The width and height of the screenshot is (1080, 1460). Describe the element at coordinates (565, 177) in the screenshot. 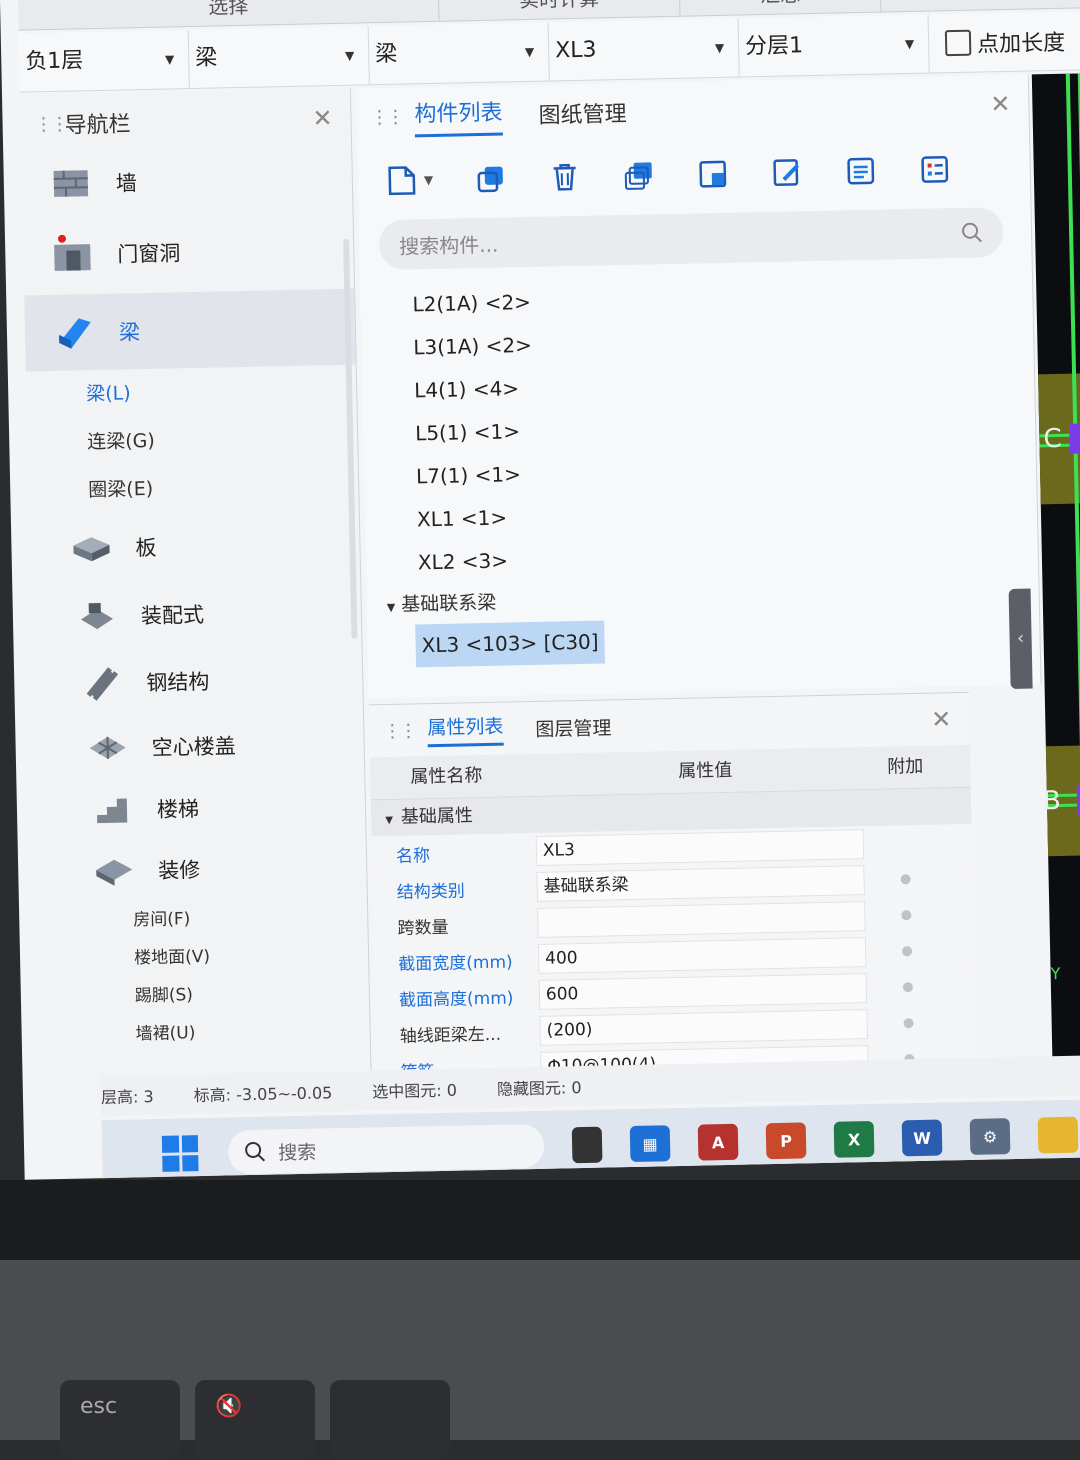

I see `delete-button` at that location.